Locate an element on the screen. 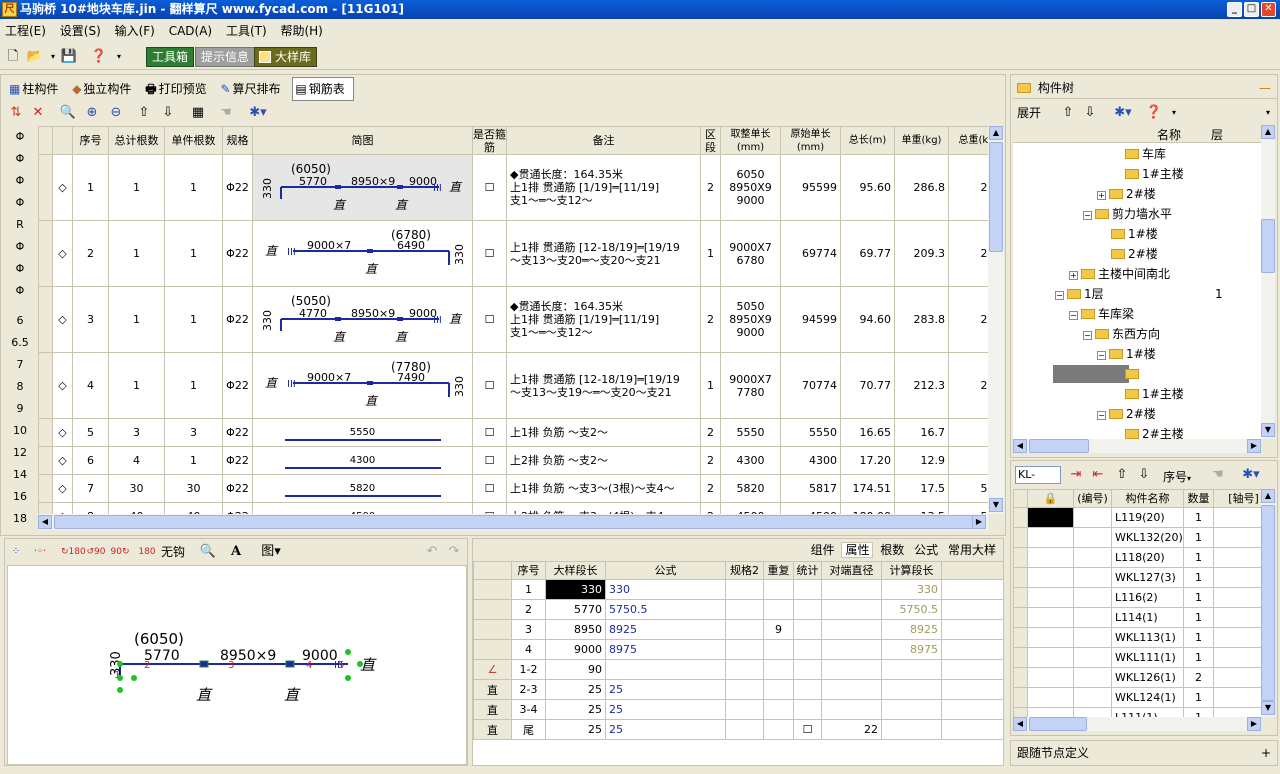 The image size is (1280, 774). zoom-out-icon: ⊖ is located at coordinates (116, 113).